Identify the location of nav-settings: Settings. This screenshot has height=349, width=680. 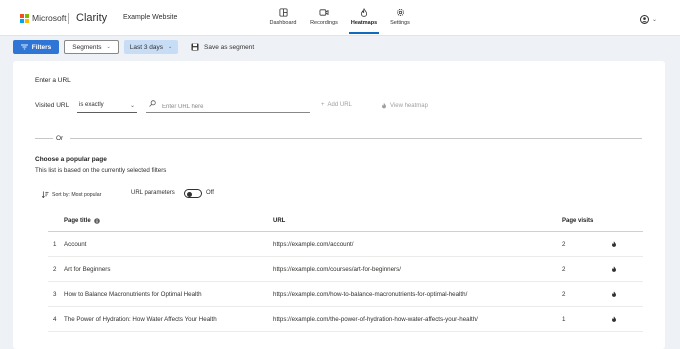
(400, 21).